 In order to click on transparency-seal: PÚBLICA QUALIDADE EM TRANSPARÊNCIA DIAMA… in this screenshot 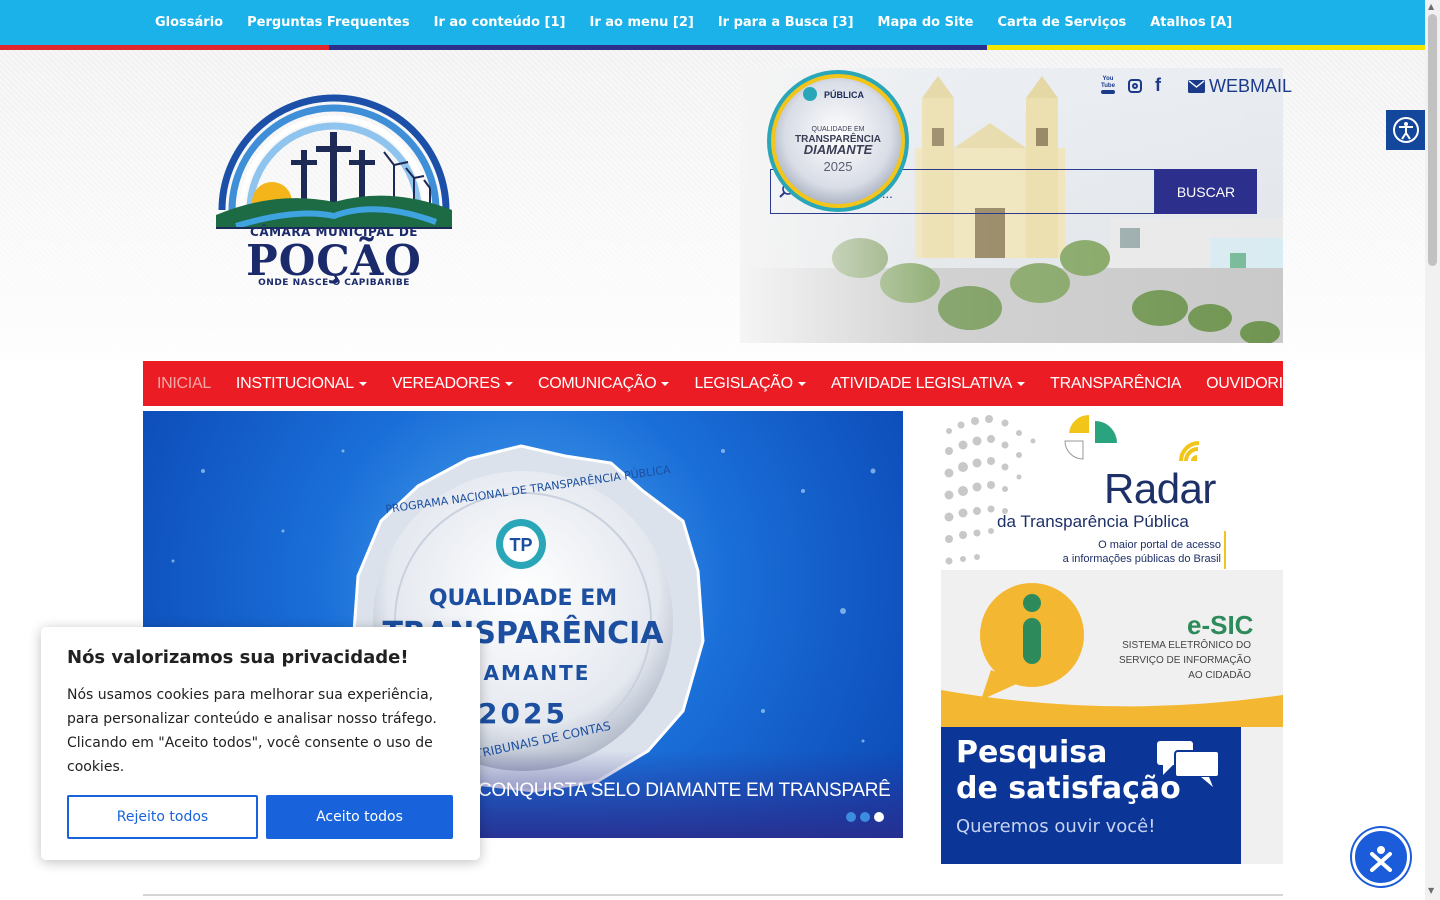, I will do `click(838, 141)`.